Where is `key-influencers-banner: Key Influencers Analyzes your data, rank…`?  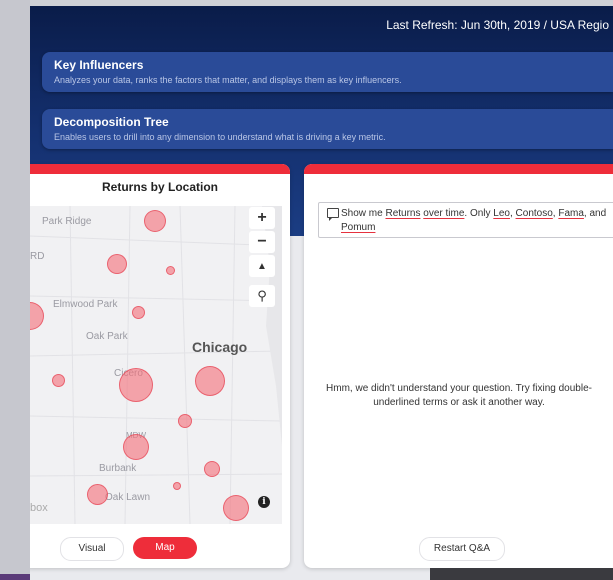 key-influencers-banner: Key Influencers Analyzes your data, rank… is located at coordinates (327, 72).